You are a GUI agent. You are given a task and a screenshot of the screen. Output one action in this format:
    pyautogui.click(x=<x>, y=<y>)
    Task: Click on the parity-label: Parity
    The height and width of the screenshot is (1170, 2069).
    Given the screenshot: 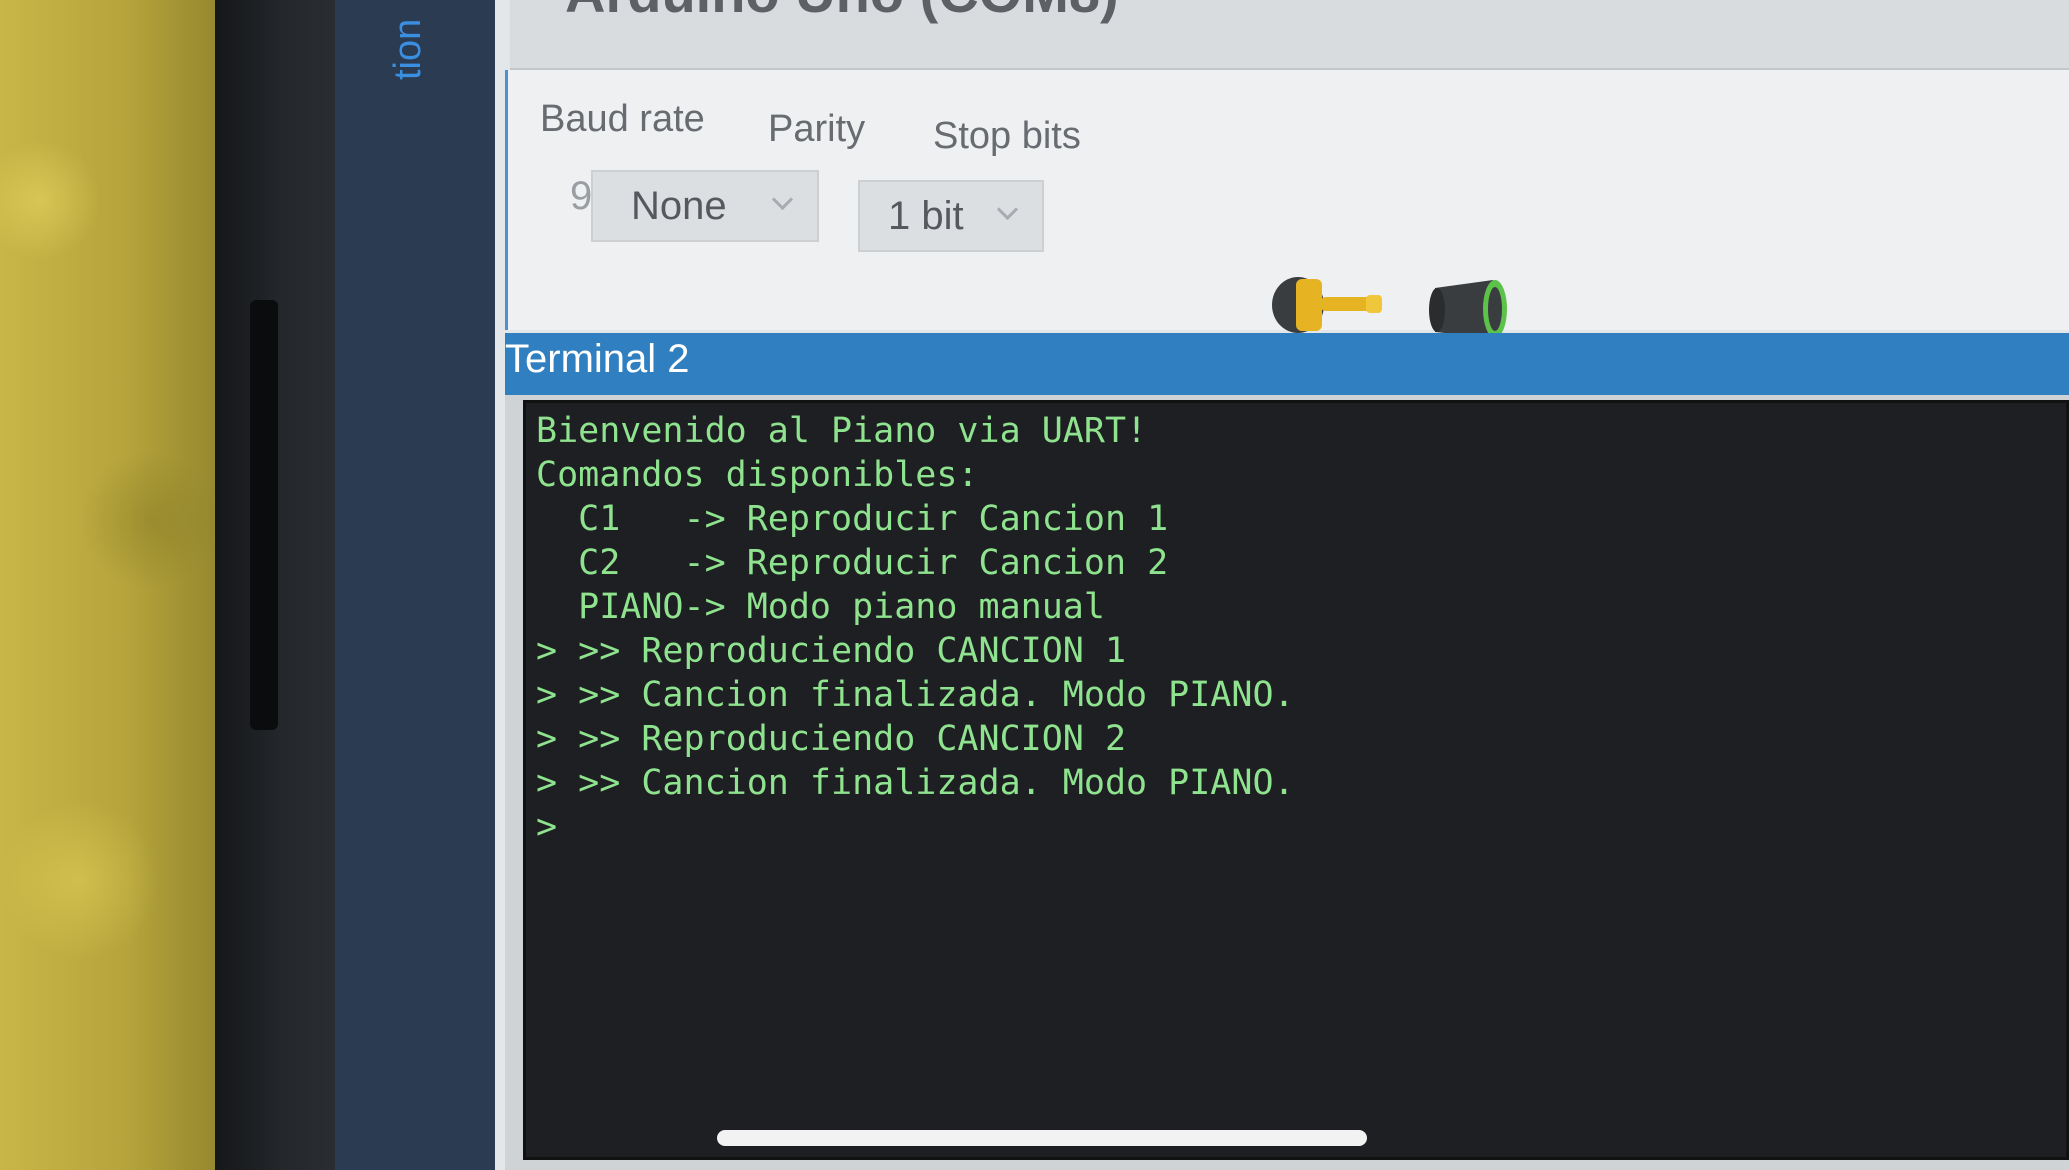 What is the action you would take?
    pyautogui.click(x=817, y=129)
    